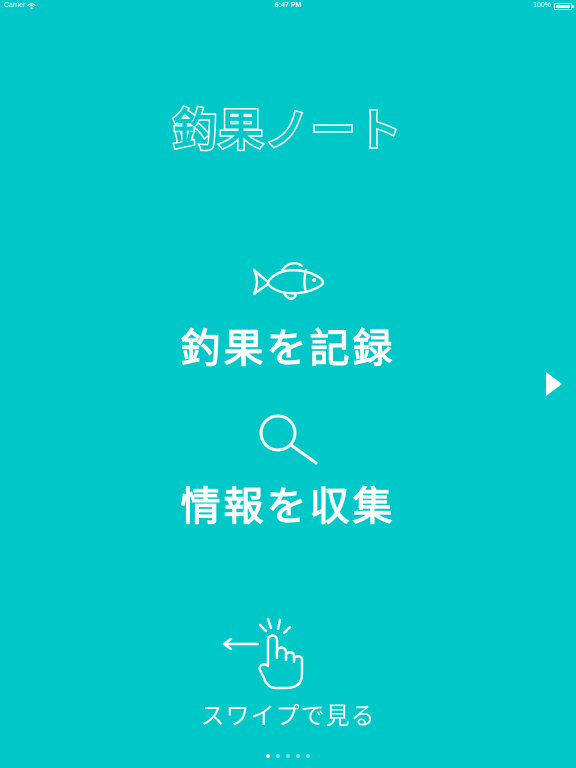  I want to click on app-title: 釣果ノート, so click(288, 126).